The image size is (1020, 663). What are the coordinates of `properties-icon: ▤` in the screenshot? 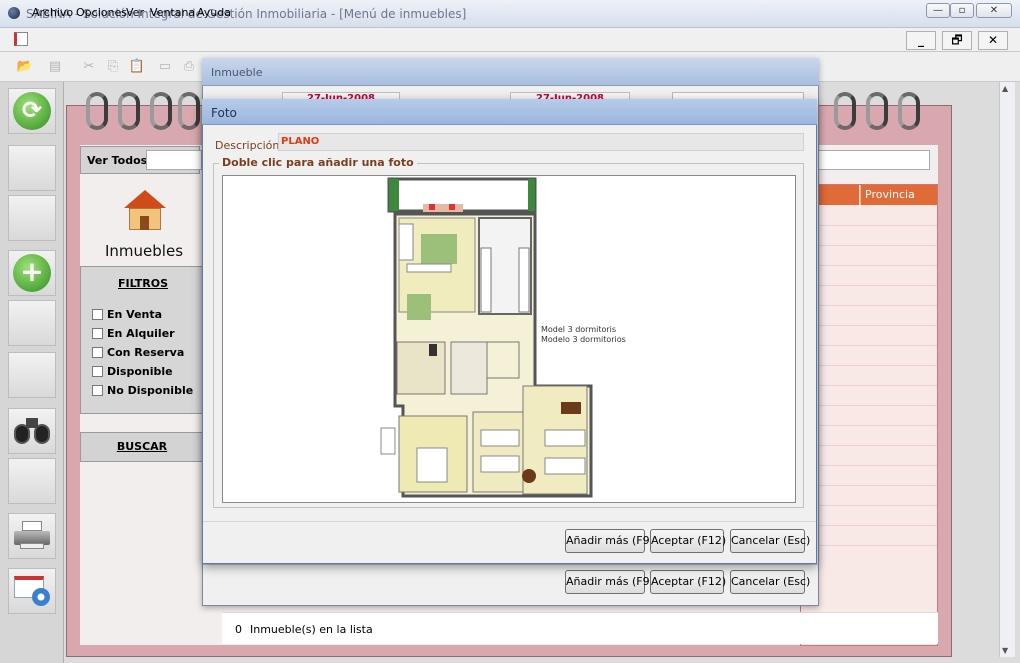 It's located at (55, 67).